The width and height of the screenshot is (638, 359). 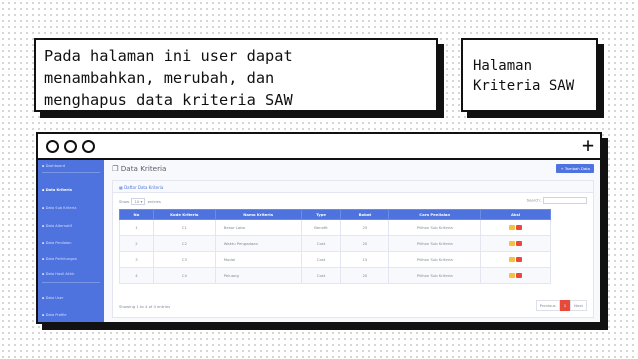 I want to click on header-type: Type, so click(x=321, y=214).